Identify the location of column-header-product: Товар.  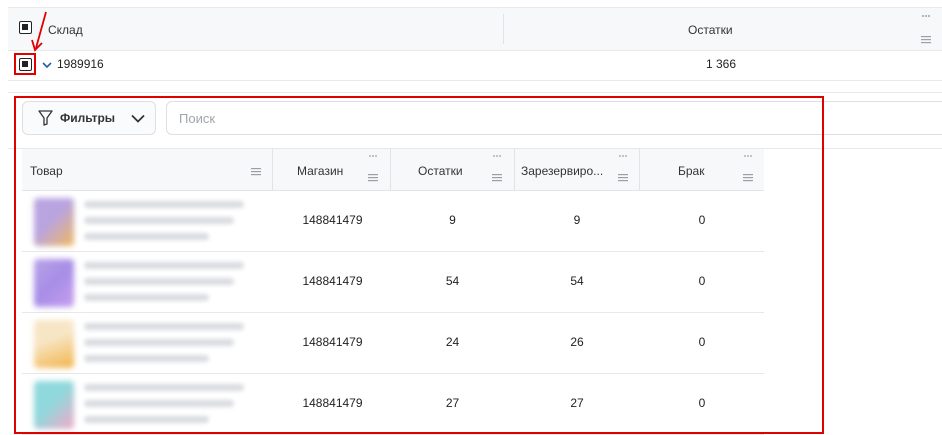
(147, 170).